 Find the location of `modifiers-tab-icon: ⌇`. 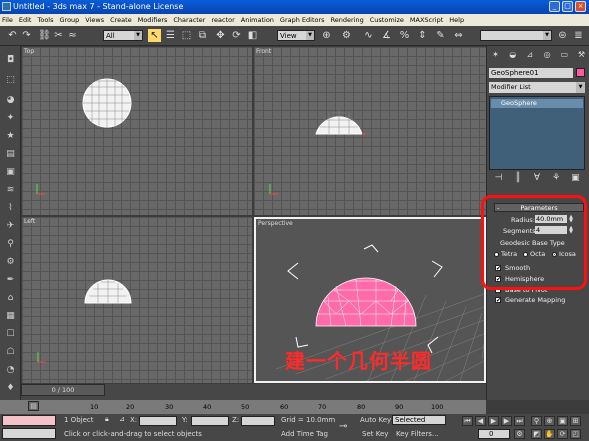

modifiers-tab-icon: ⌇ is located at coordinates (10, 208).